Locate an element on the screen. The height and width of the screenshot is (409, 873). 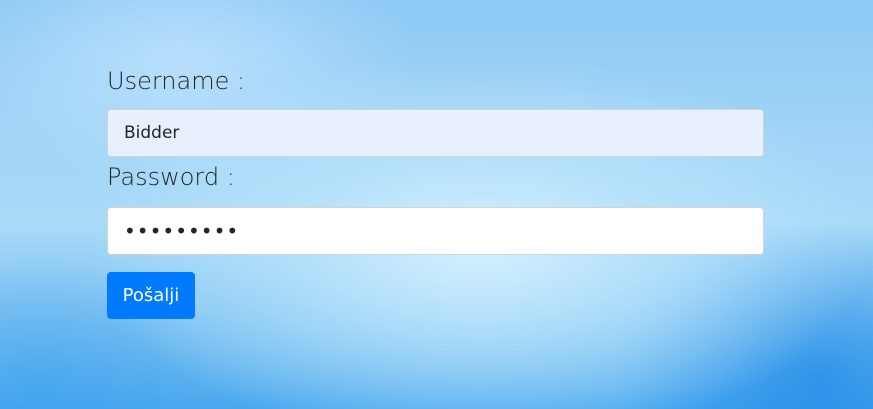
username-label: Username : is located at coordinates (176, 81).